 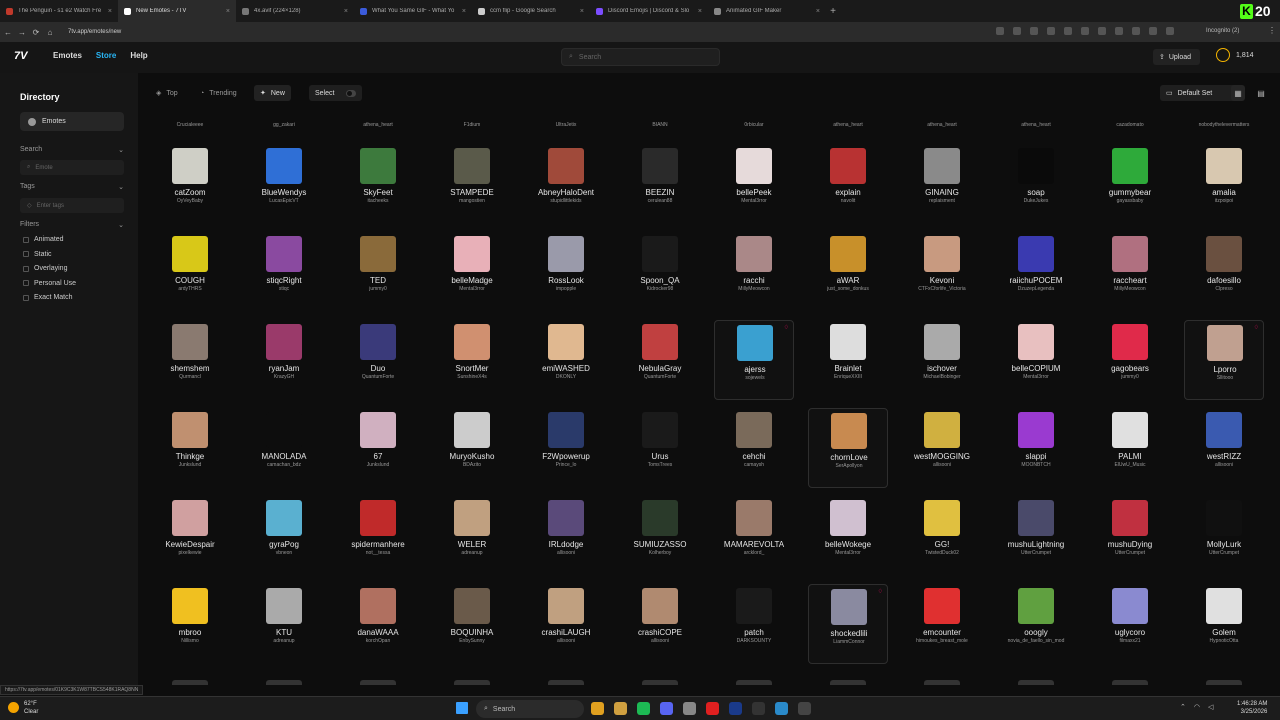 What do you see at coordinates (284, 624) in the screenshot?
I see `emote-card: KTU adreanup` at bounding box center [284, 624].